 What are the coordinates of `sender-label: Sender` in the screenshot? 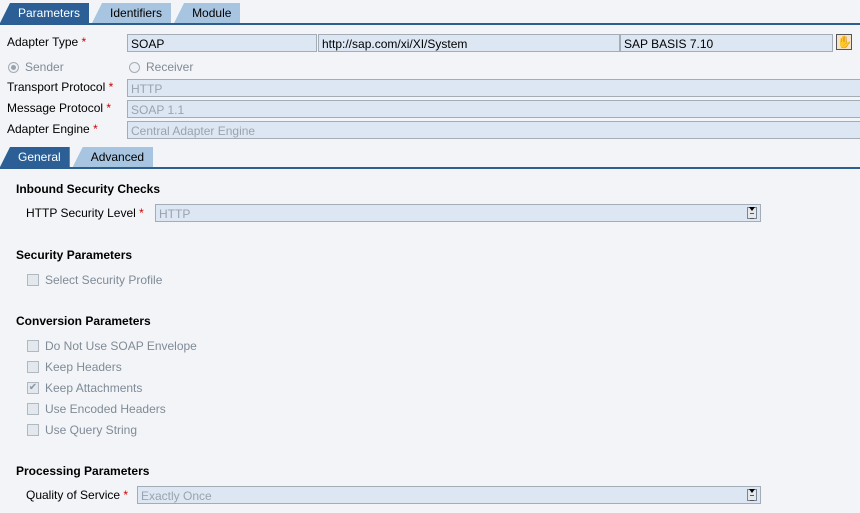 It's located at (44, 67).